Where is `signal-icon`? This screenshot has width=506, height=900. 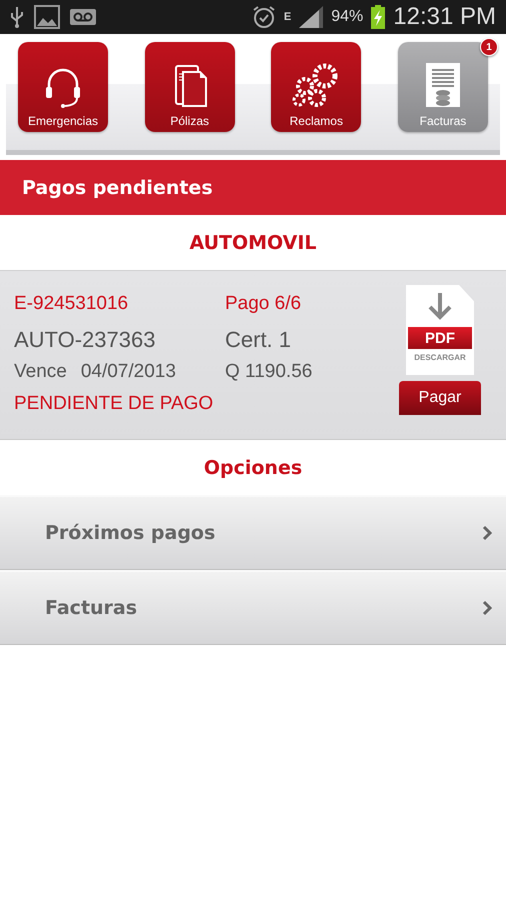
signal-icon is located at coordinates (311, 17).